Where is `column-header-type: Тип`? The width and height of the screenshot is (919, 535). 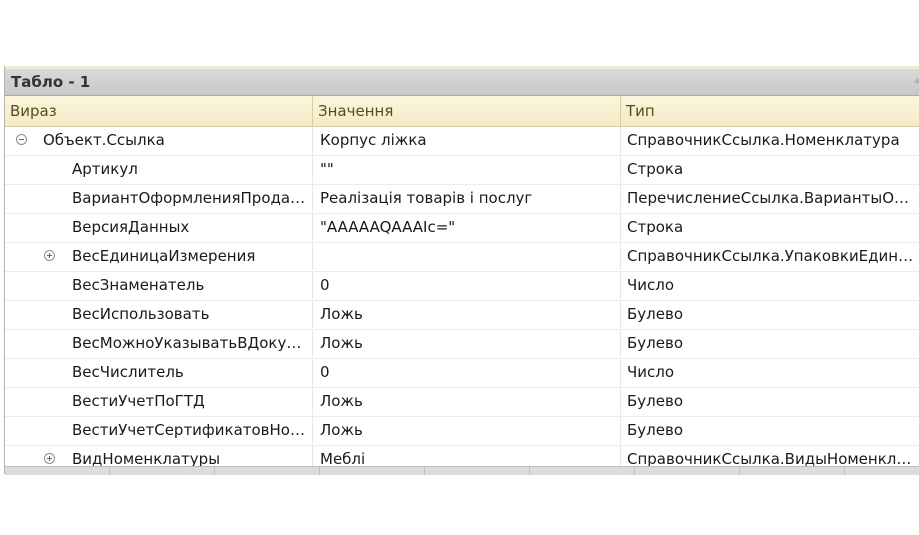 column-header-type: Тип is located at coordinates (770, 111).